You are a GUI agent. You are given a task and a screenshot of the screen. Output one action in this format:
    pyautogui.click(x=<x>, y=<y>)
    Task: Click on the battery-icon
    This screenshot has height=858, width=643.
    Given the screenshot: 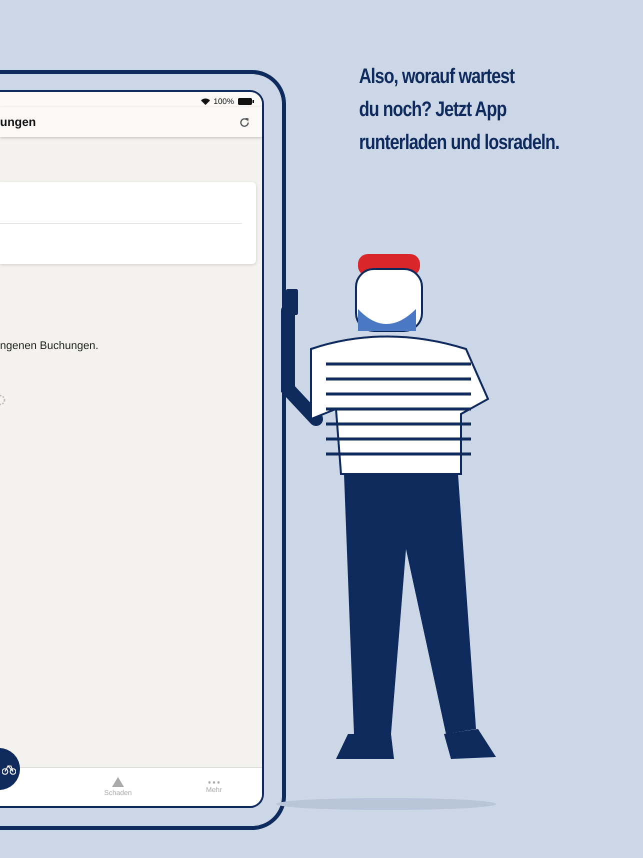 What is the action you would take?
    pyautogui.click(x=246, y=101)
    